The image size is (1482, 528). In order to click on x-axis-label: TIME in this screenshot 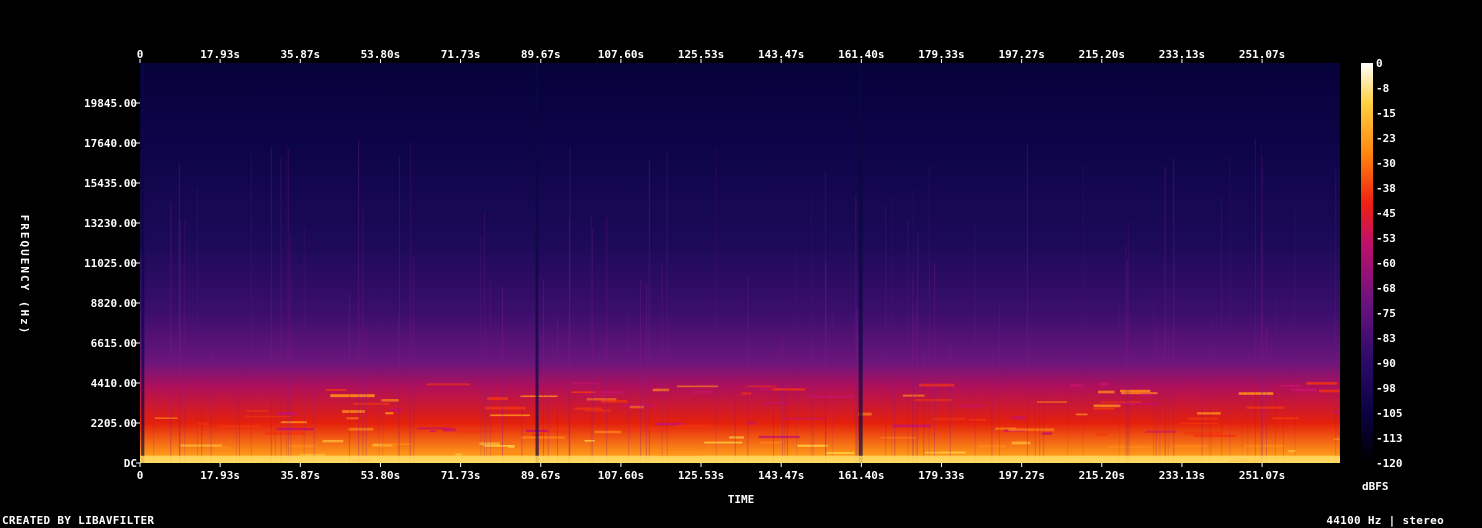, I will do `click(741, 499)`.